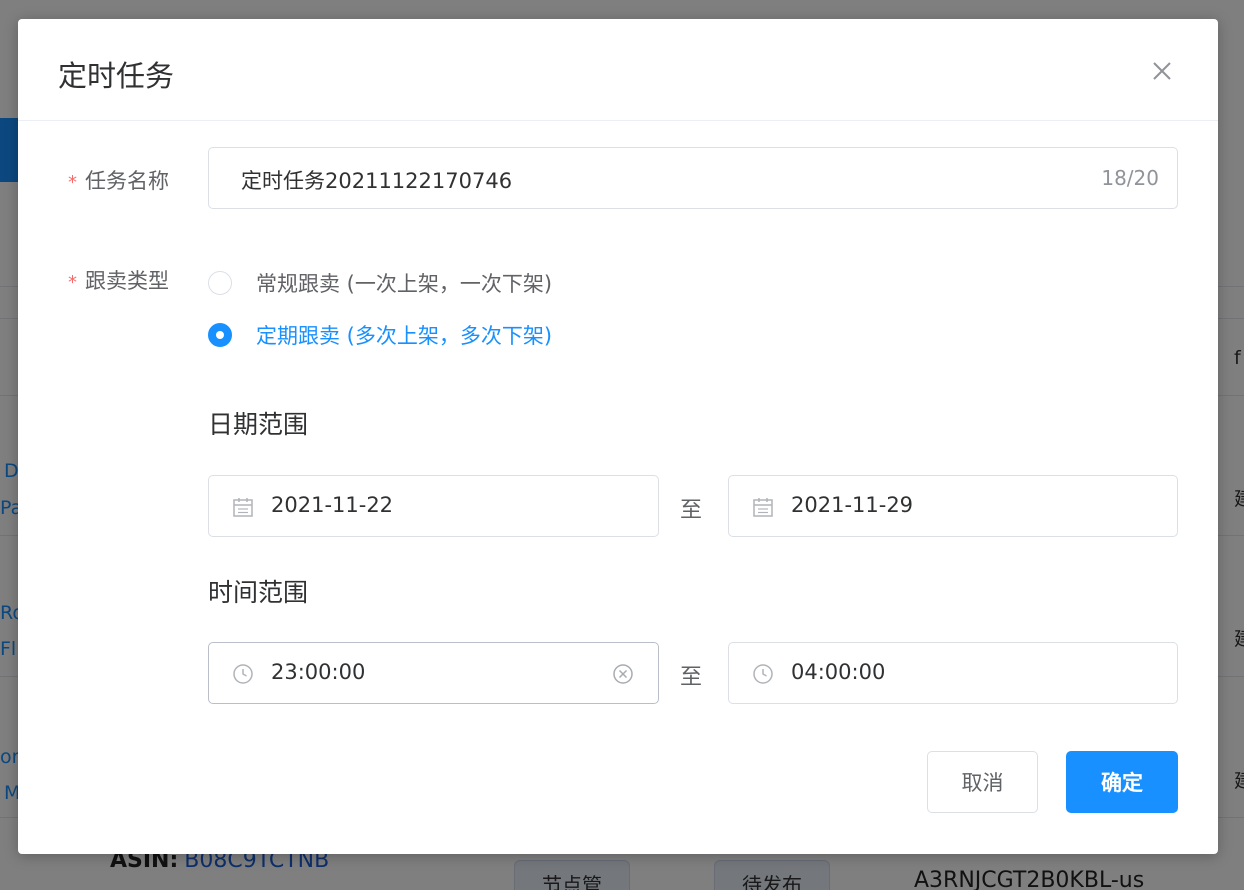 Image resolution: width=1244 pixels, height=890 pixels. Describe the element at coordinates (618, 70) in the screenshot. I see `dialog-header: 定时任务` at that location.